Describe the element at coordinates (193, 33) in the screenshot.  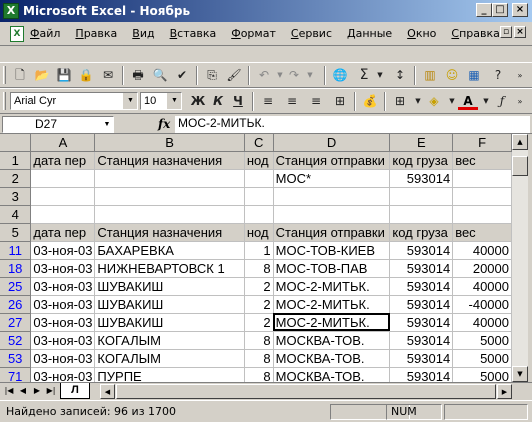
I see `menu-insert: Вставка` at that location.